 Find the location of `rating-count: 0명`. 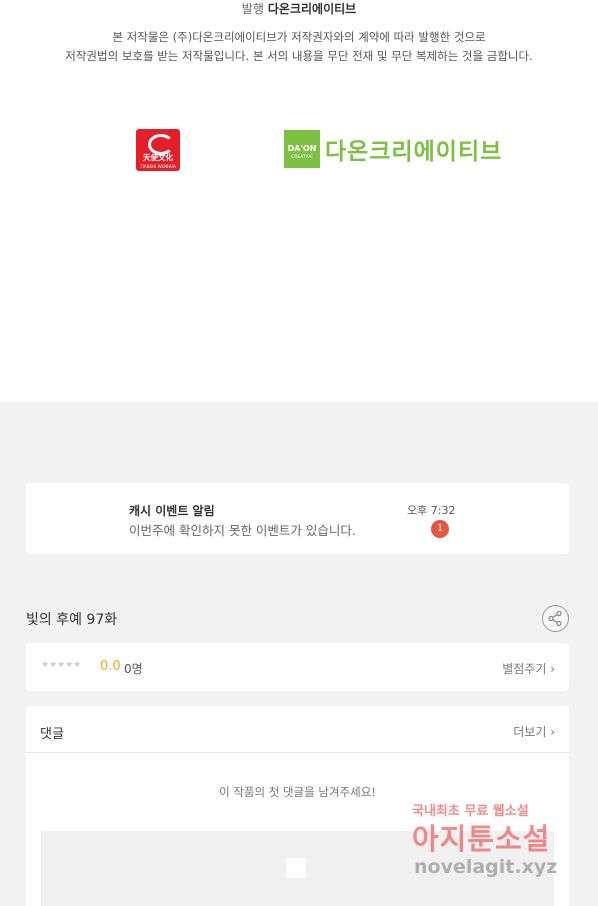

rating-count: 0명 is located at coordinates (133, 669).